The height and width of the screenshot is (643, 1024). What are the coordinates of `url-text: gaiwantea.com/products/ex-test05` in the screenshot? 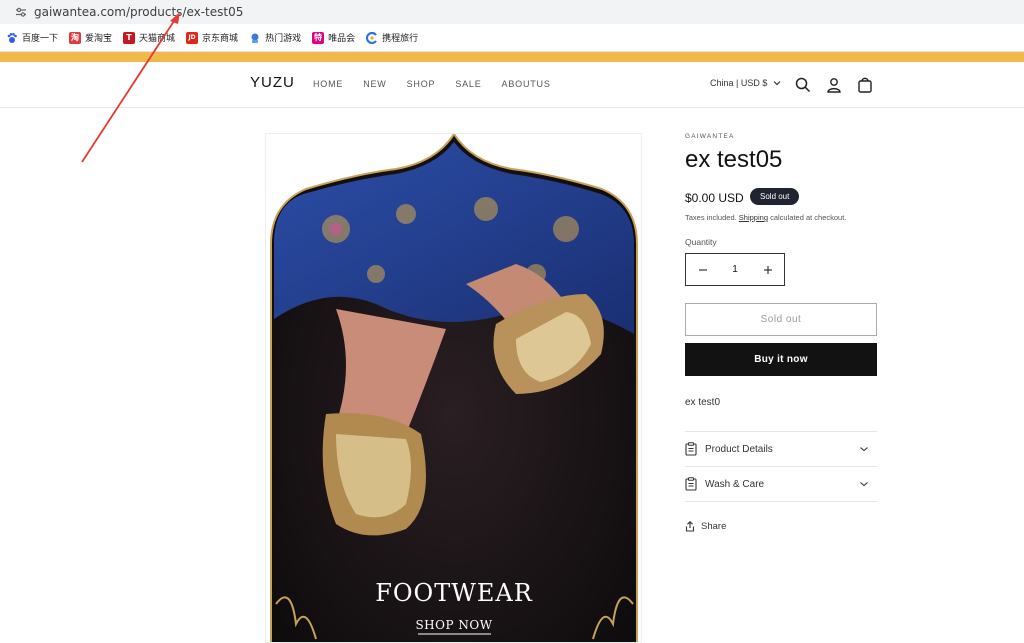 It's located at (138, 12).